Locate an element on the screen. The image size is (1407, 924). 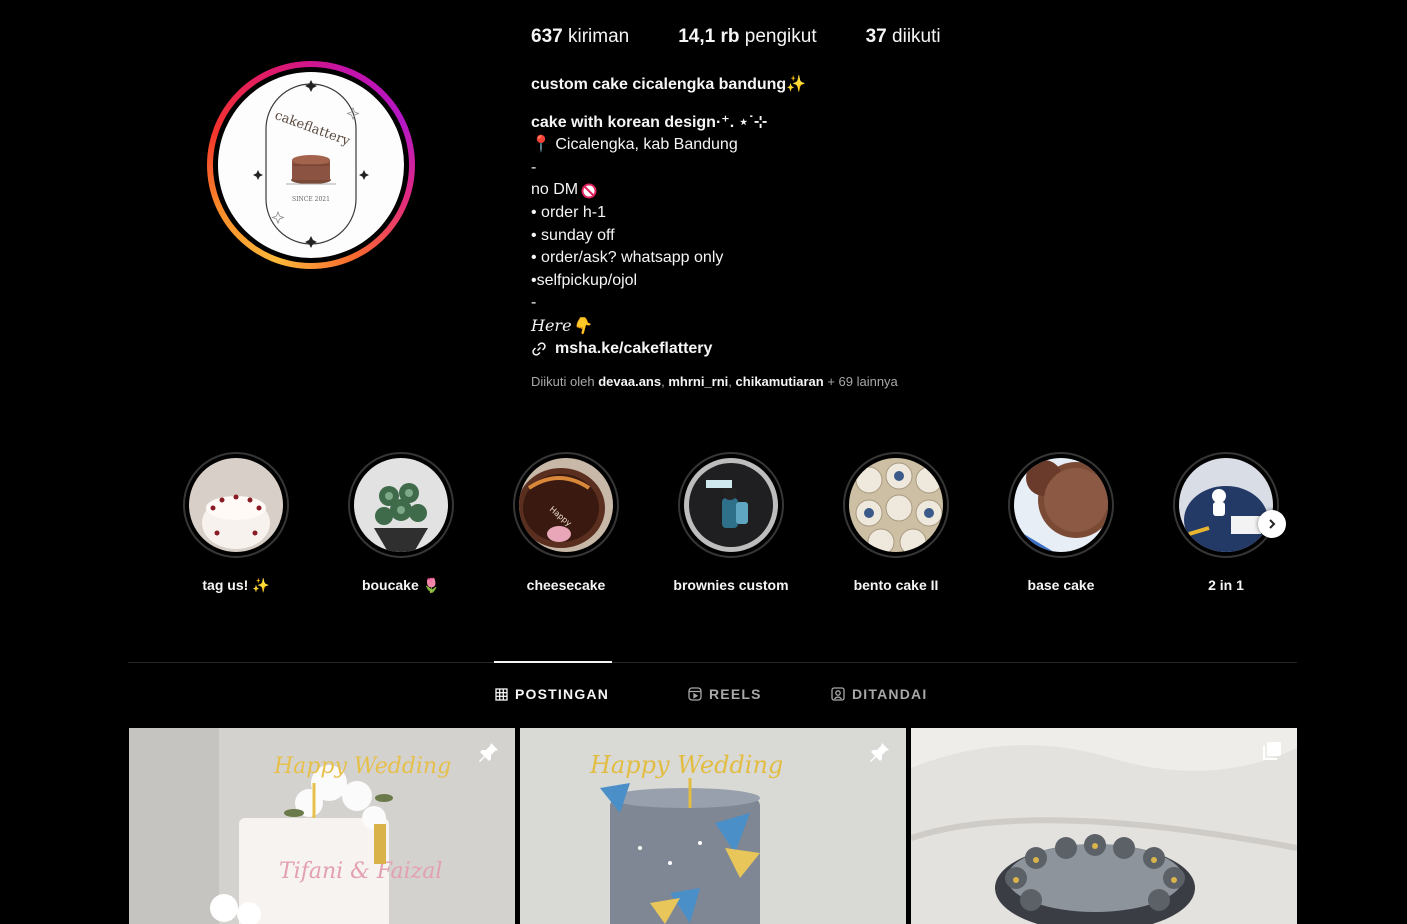
tabs-divider is located at coordinates (712, 662).